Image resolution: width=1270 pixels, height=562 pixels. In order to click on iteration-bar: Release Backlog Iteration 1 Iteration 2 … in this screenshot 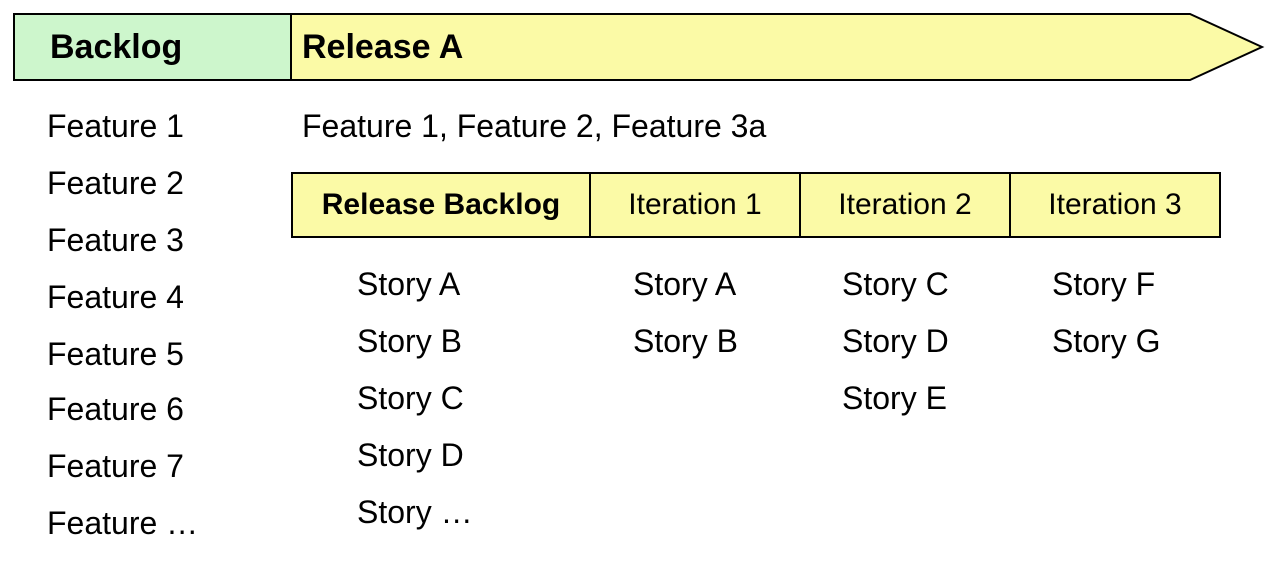, I will do `click(756, 205)`.